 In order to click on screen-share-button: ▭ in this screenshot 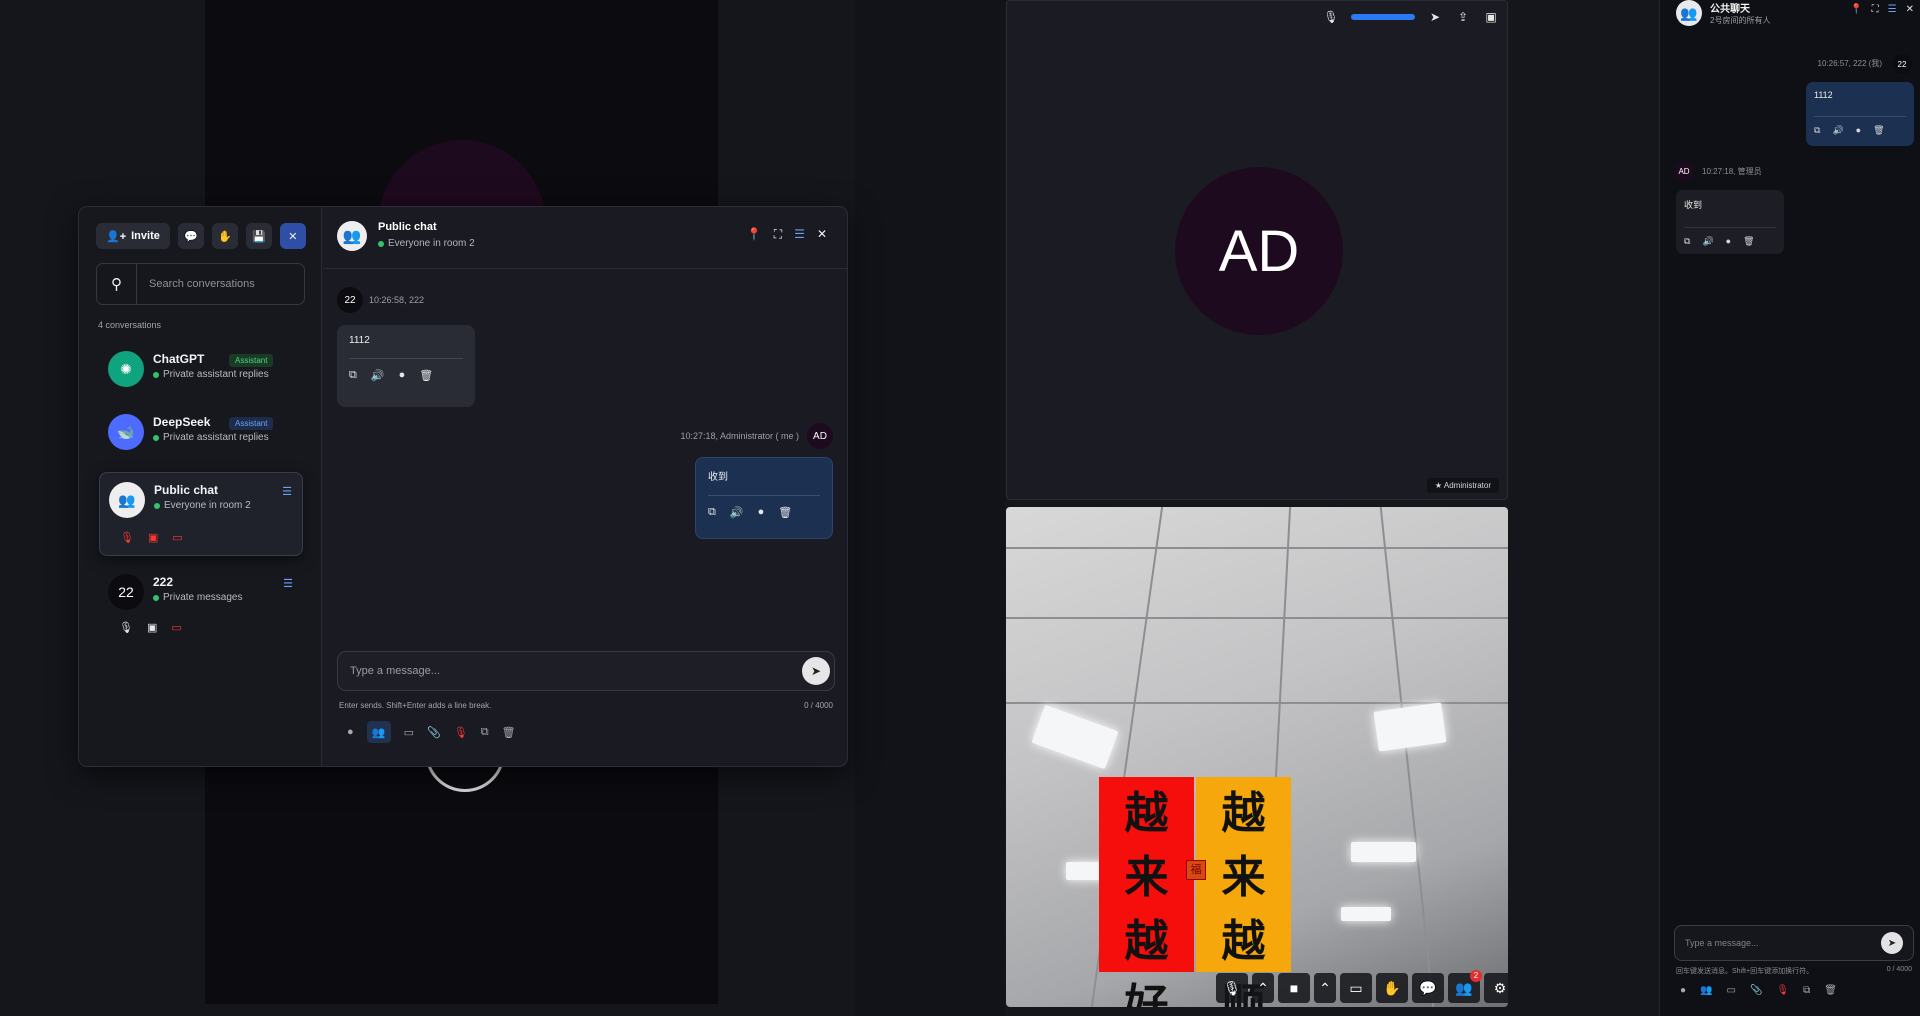, I will do `click(1356, 988)`.